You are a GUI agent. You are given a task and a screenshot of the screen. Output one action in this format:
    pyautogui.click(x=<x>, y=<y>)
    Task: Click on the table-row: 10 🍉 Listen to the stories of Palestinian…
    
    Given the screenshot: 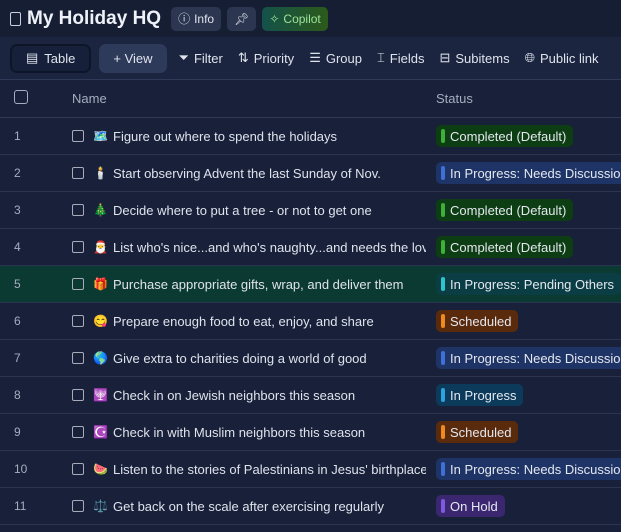 What is the action you would take?
    pyautogui.click(x=310, y=469)
    